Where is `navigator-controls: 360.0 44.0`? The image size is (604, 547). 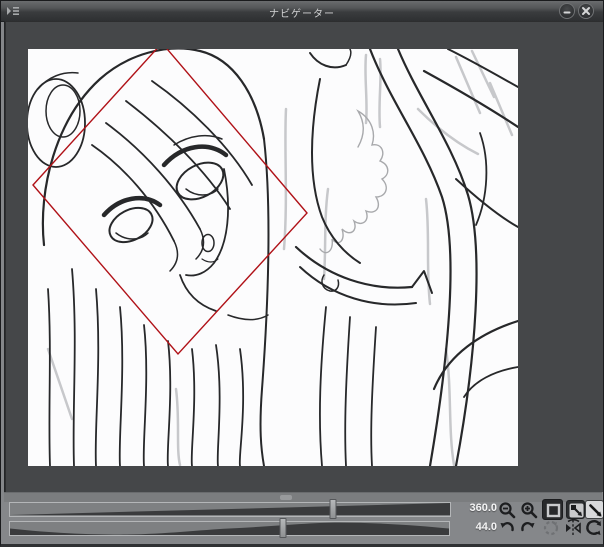
navigator-controls: 360.0 44.0 is located at coordinates (302, 521).